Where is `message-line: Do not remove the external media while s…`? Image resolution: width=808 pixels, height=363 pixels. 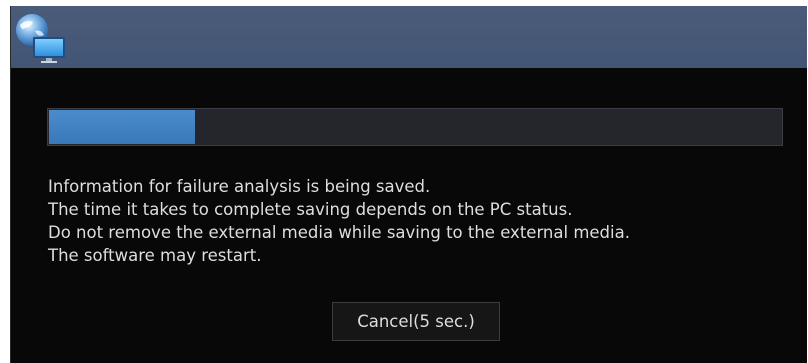 message-line: Do not remove the external media while s… is located at coordinates (339, 232).